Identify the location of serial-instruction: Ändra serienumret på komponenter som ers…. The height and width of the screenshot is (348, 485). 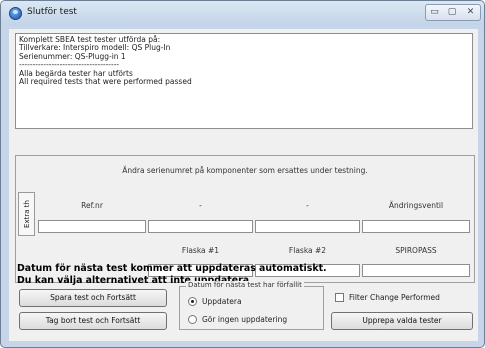
(245, 170).